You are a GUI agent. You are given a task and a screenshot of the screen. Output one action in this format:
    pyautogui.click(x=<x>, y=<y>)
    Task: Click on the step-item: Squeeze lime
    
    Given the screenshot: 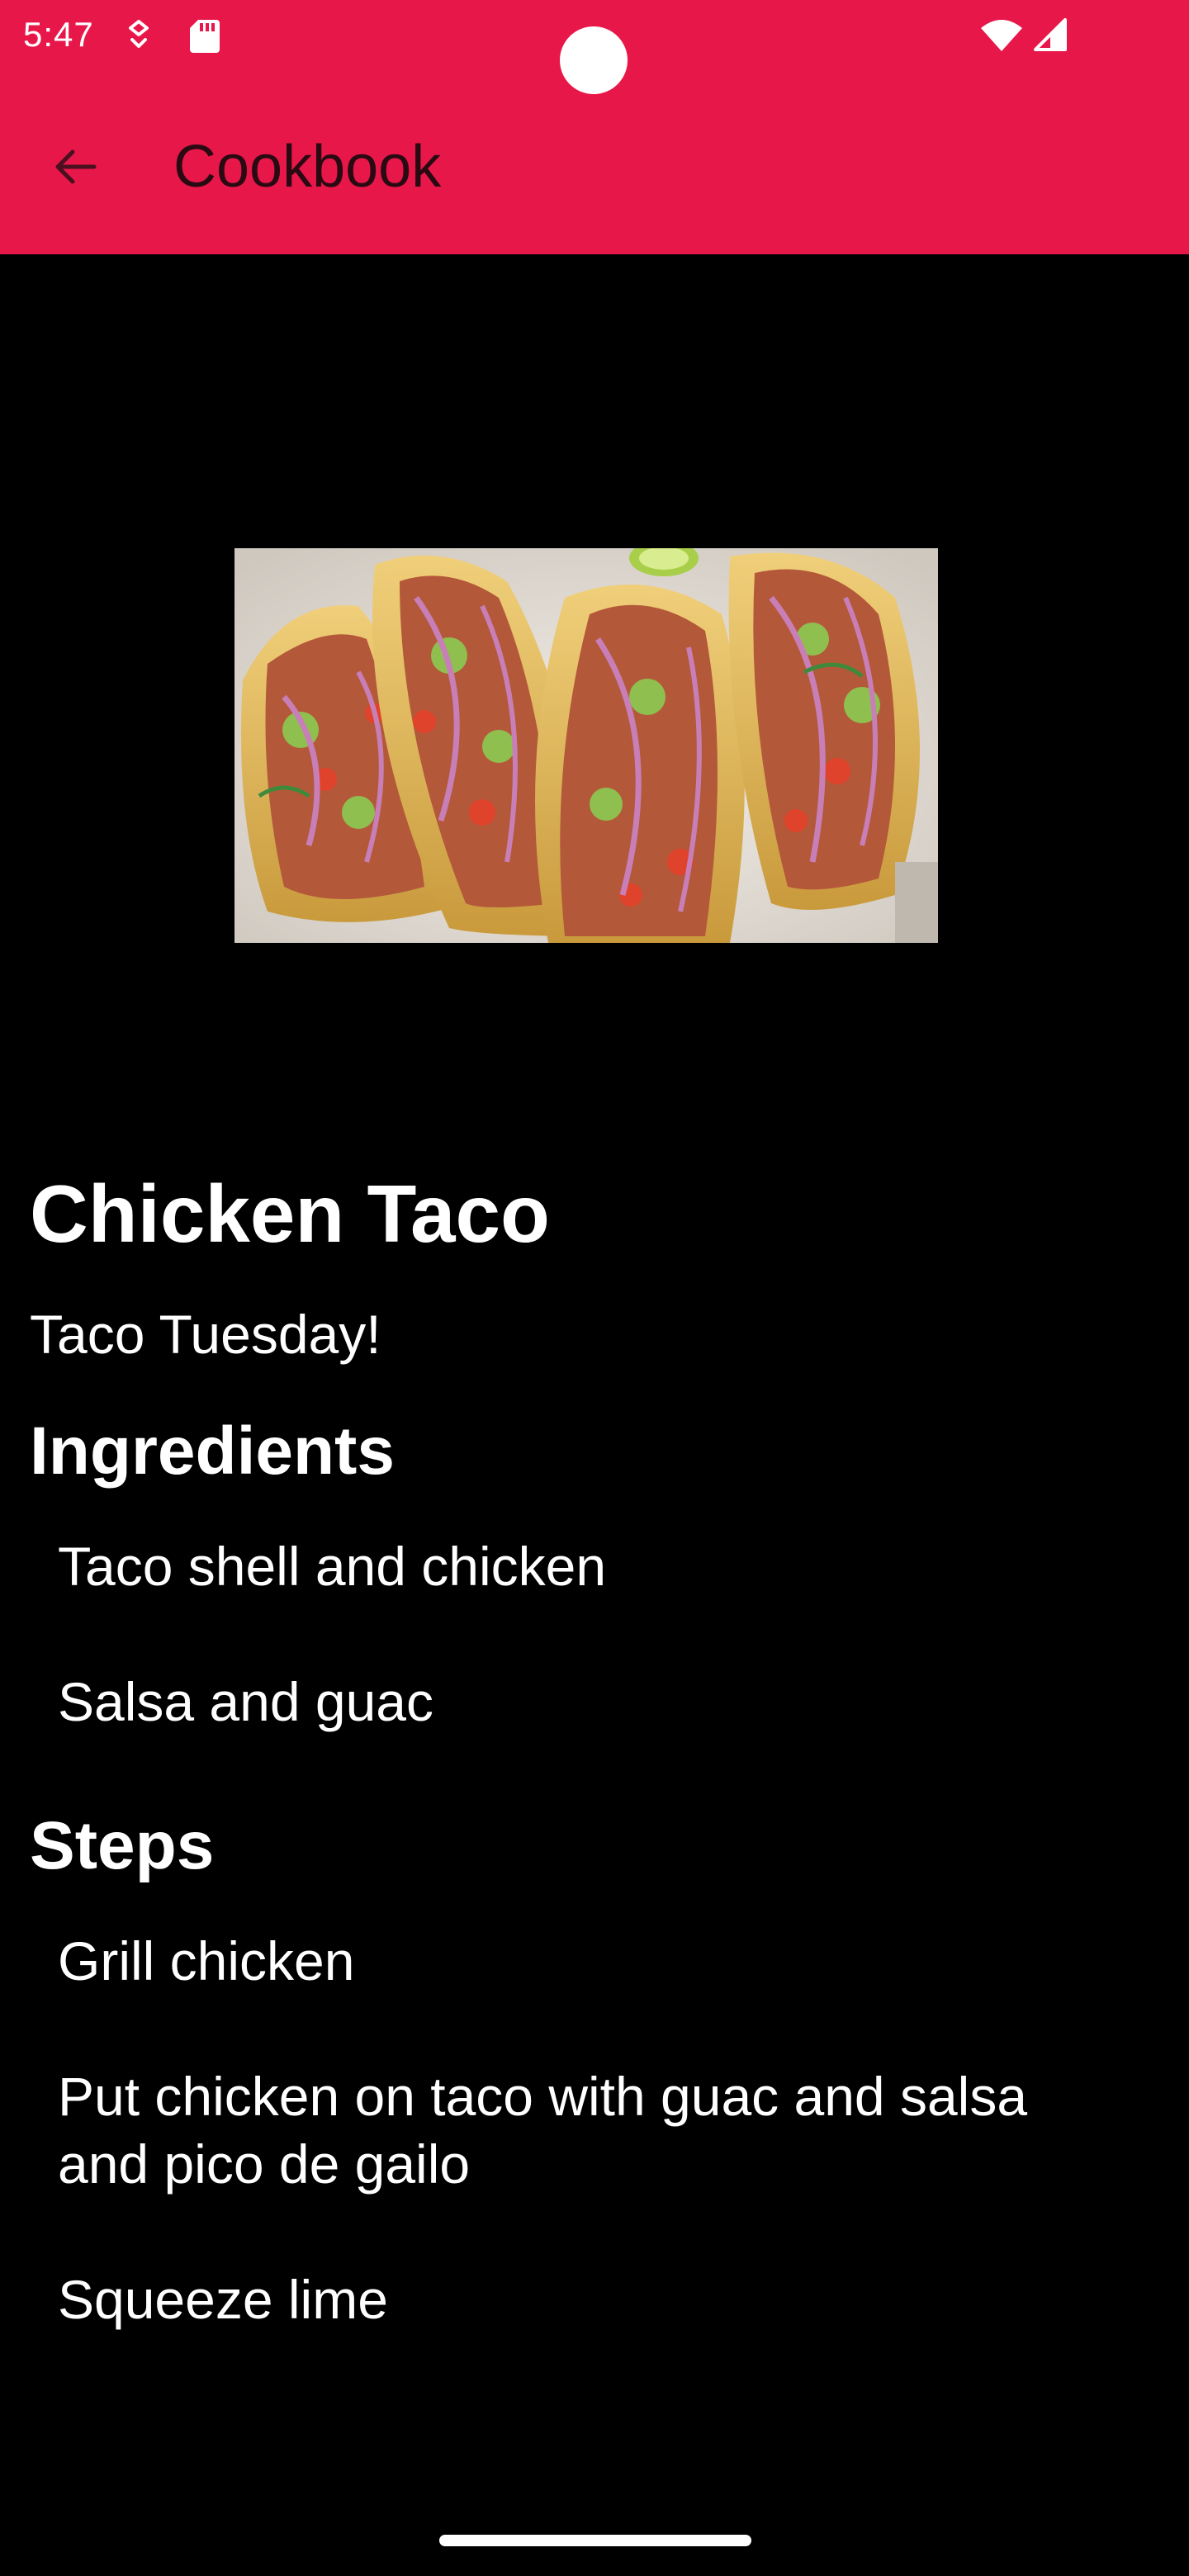 What is the action you would take?
    pyautogui.click(x=223, y=2299)
    